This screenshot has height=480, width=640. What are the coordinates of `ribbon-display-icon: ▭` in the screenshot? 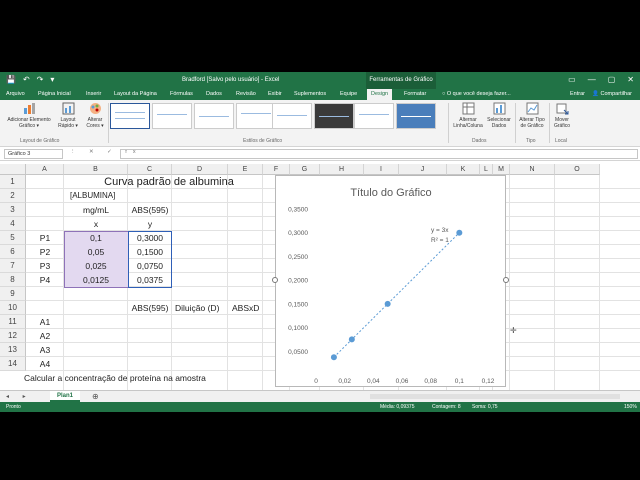 It's located at (572, 79).